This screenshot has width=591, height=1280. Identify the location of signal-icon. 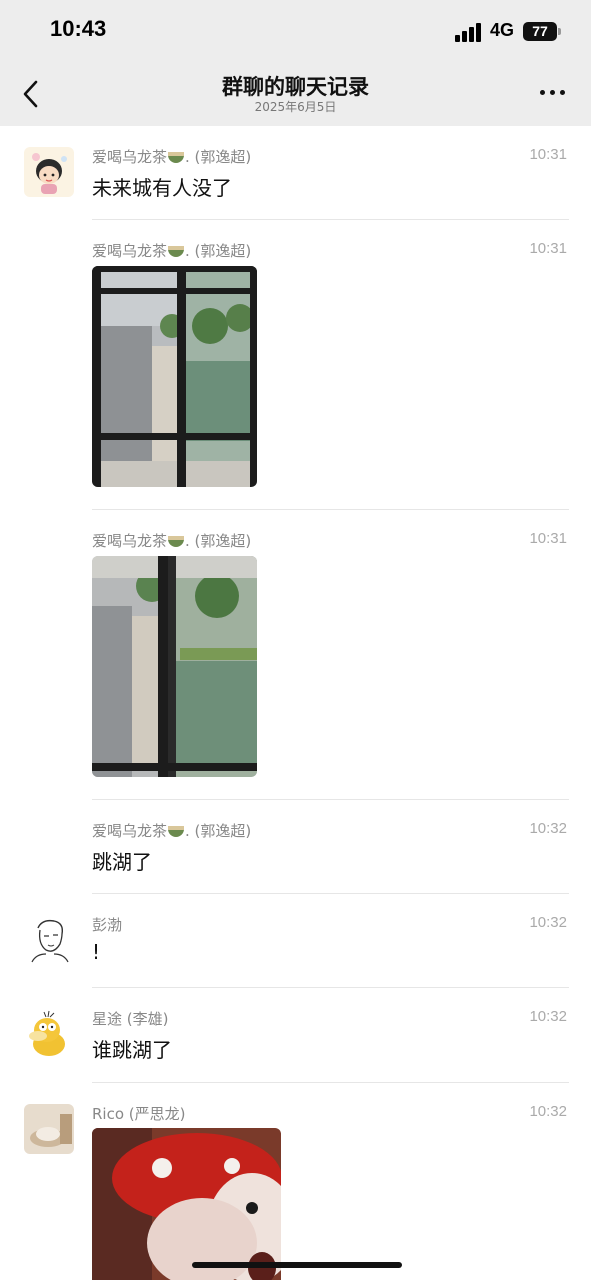
(469, 32).